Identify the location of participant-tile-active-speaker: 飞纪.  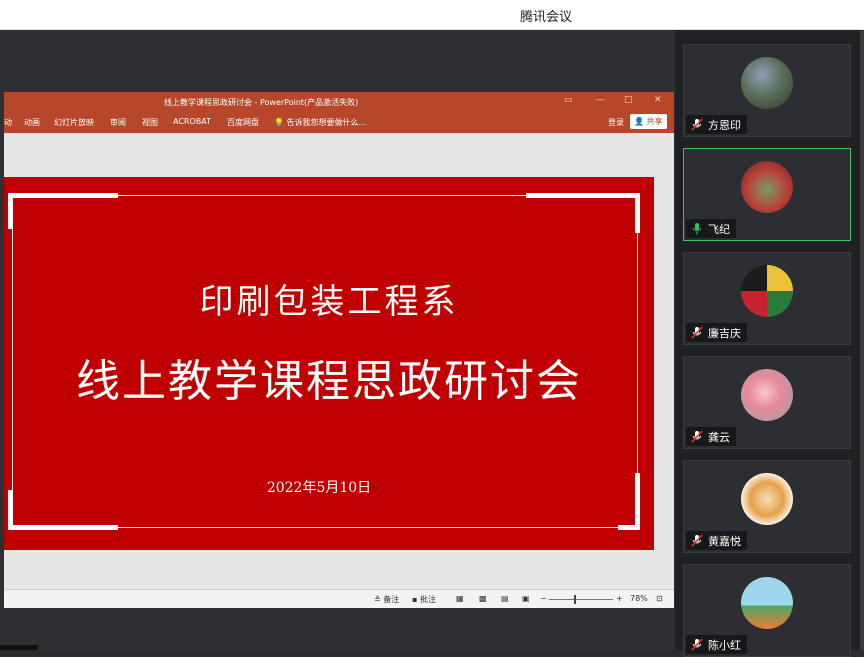
(767, 194).